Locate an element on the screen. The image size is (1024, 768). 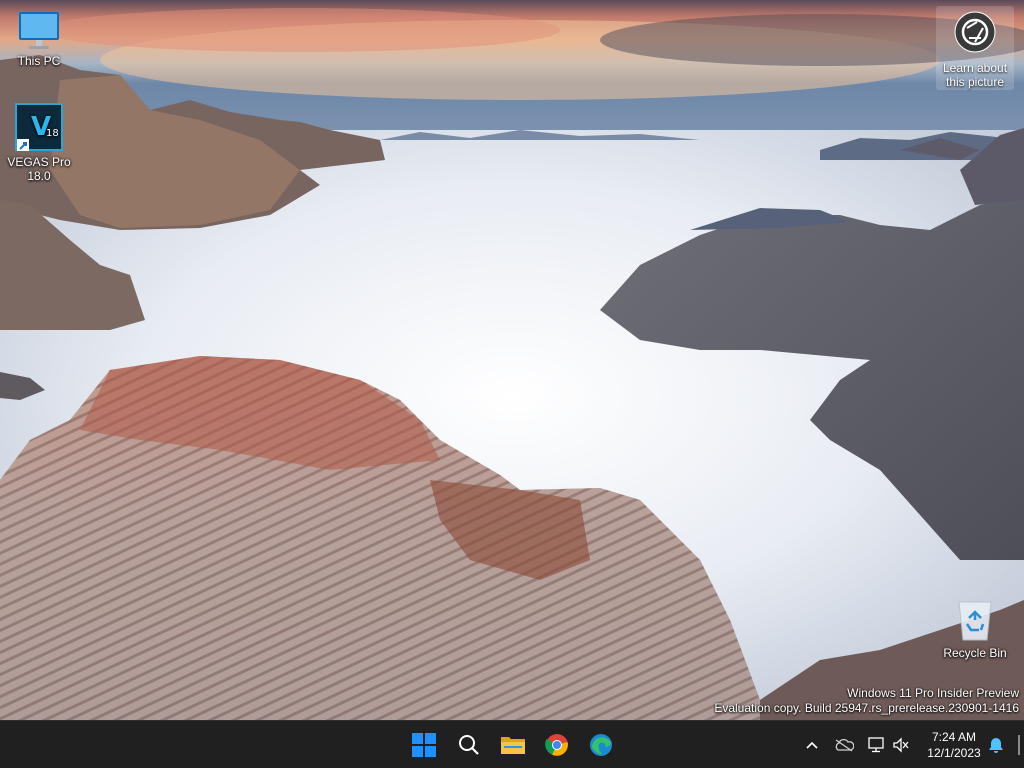
folder-icon is located at coordinates (513, 745).